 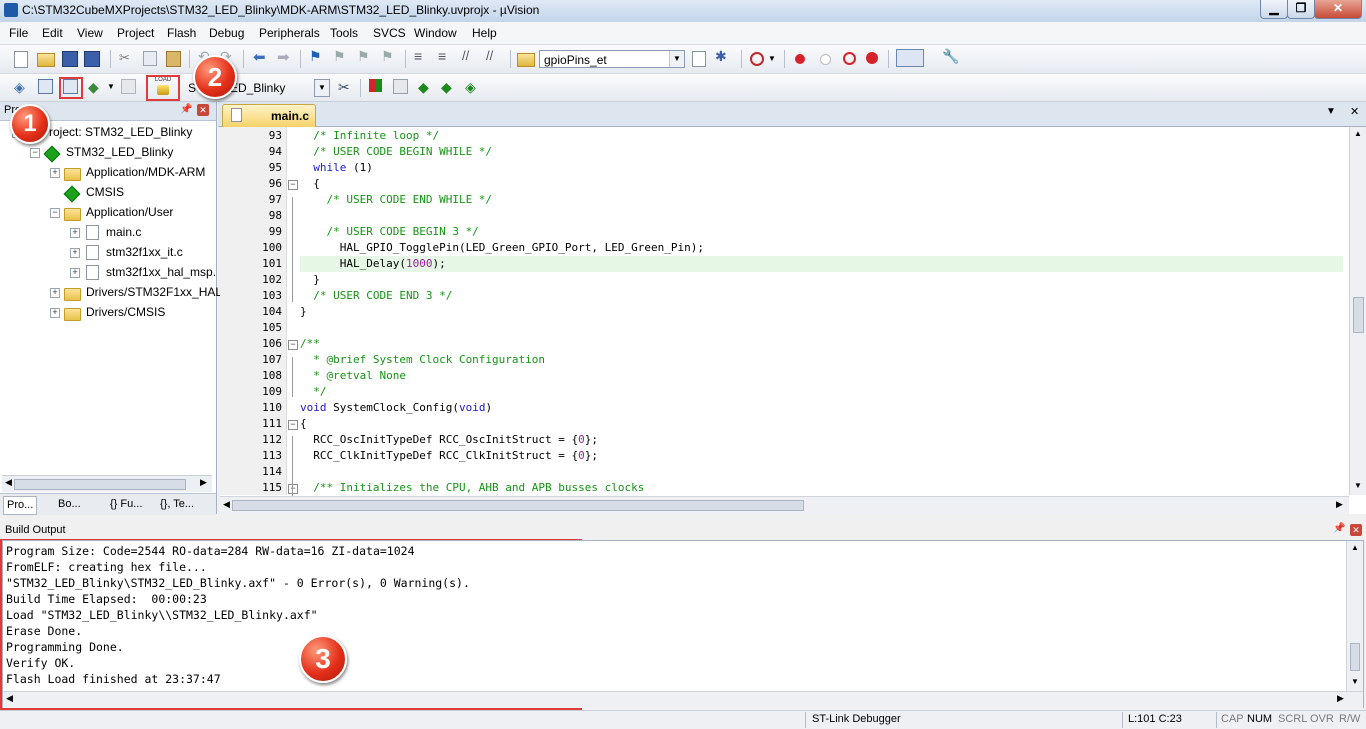 I want to click on tree-cmsis: CMSIS, so click(x=105, y=192).